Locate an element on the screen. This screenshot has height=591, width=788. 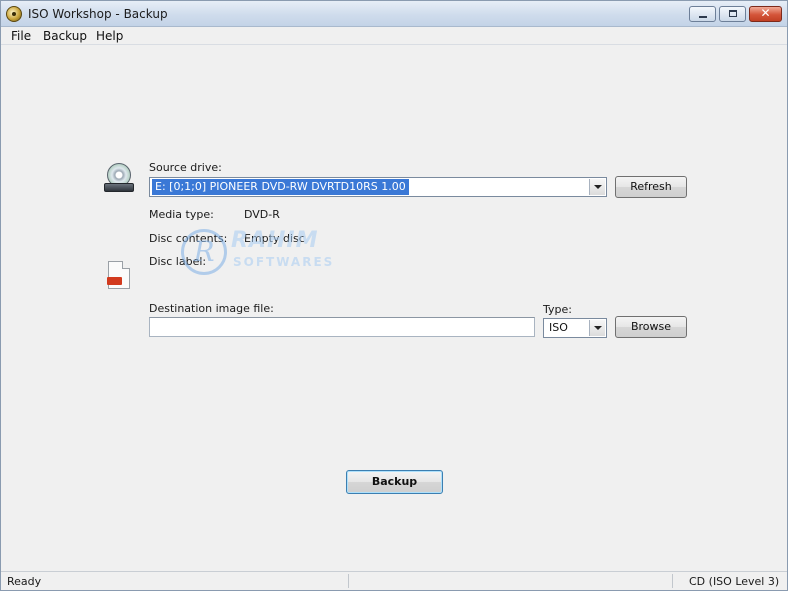
source-drive-value: E: [0;1;0] PIONEER DVD-RW DVRTD10RS 1.00 is located at coordinates (280, 187).